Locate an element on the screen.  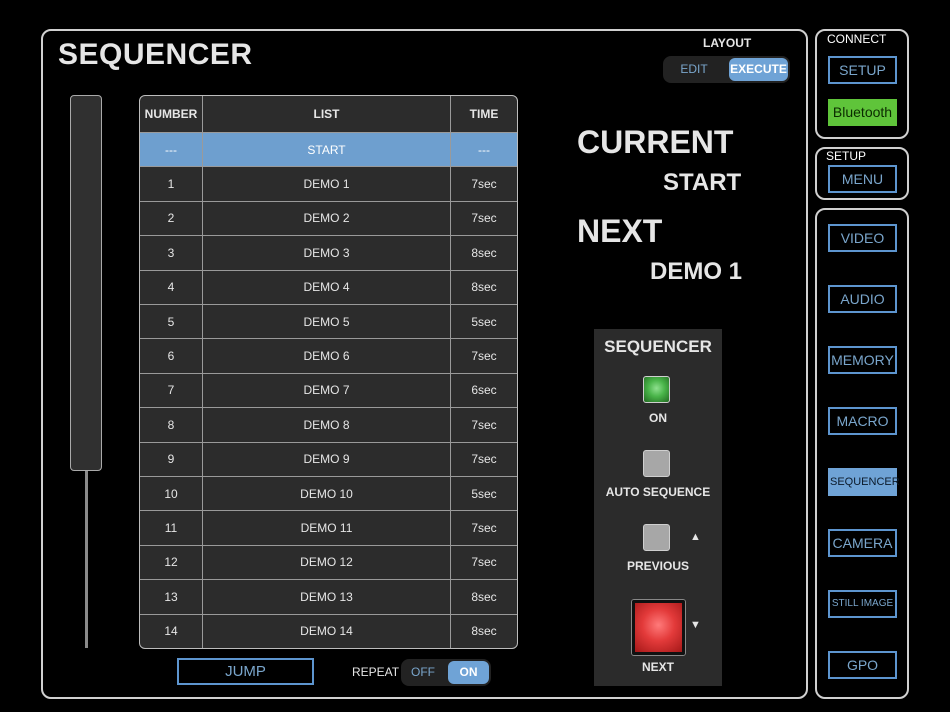
header-number: NUMBER is located at coordinates (171, 114).